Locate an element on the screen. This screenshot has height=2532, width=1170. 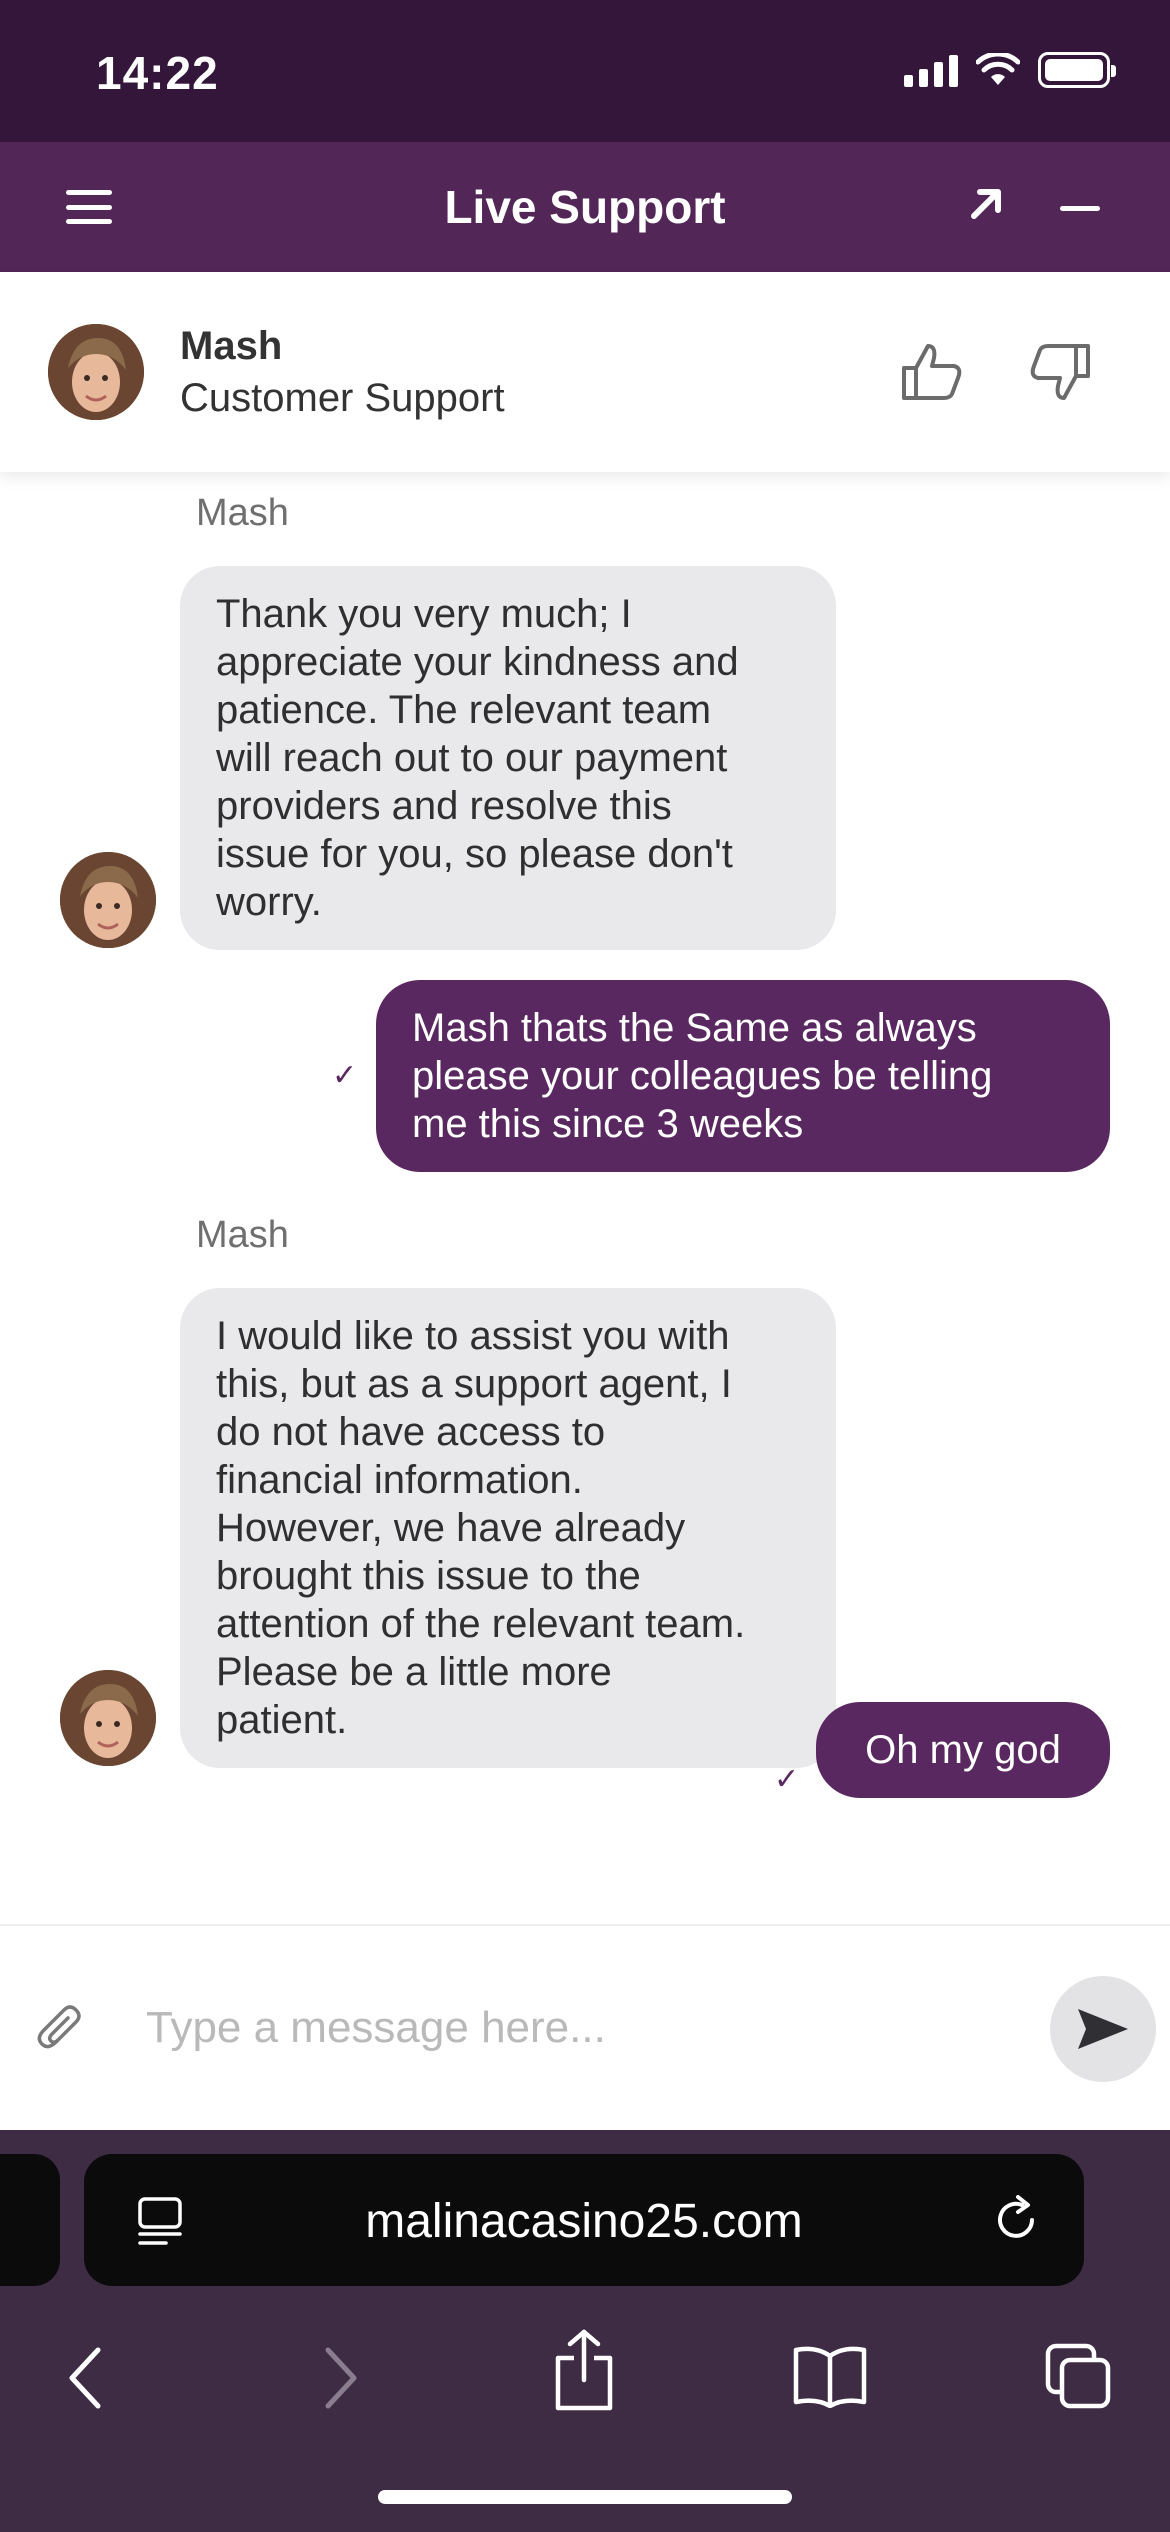
message-line: I would like to assist you with is located at coordinates (473, 1336).